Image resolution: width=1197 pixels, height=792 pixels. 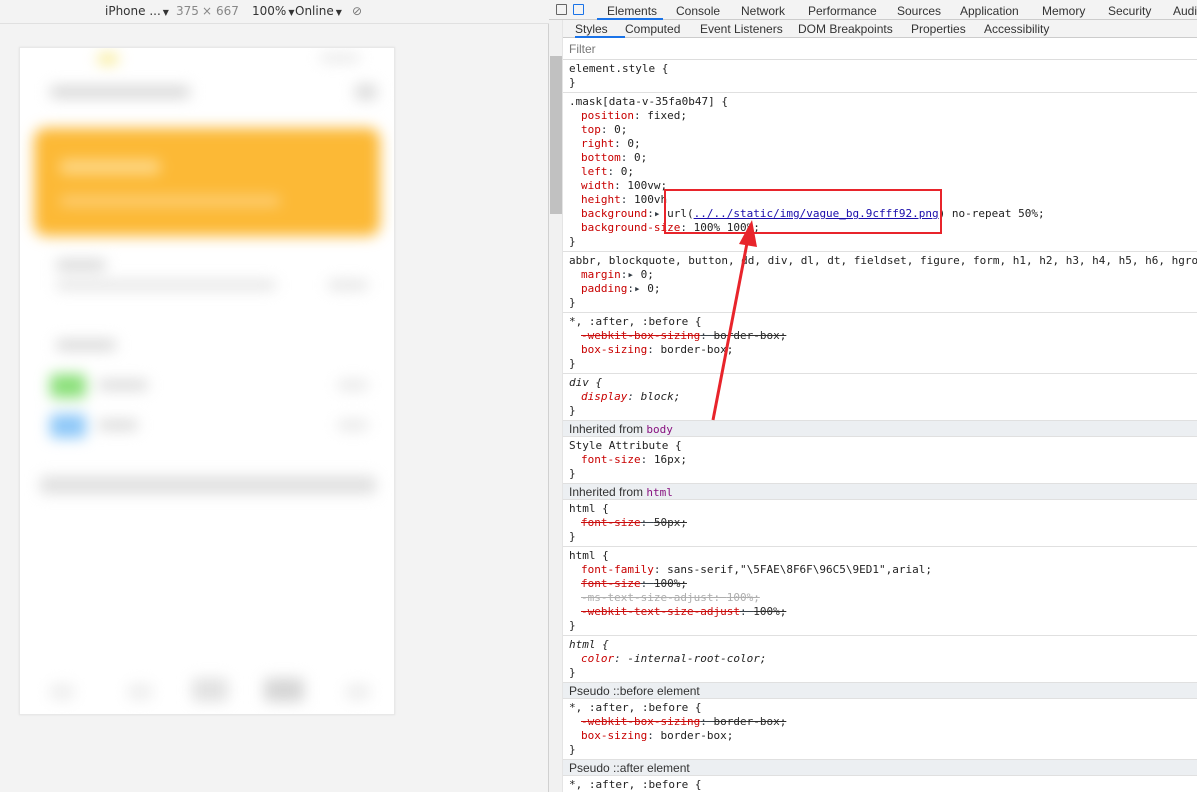 I want to click on device-toggle-icon, so click(x=578, y=9).